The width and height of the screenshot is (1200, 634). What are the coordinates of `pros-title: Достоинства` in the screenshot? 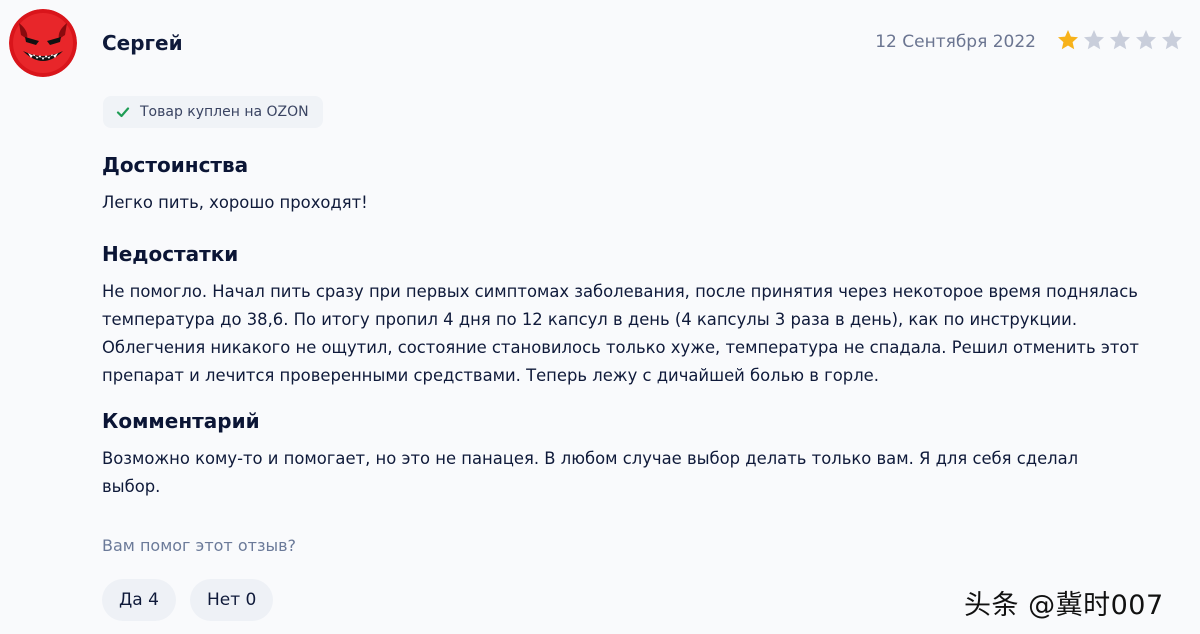 It's located at (175, 165).